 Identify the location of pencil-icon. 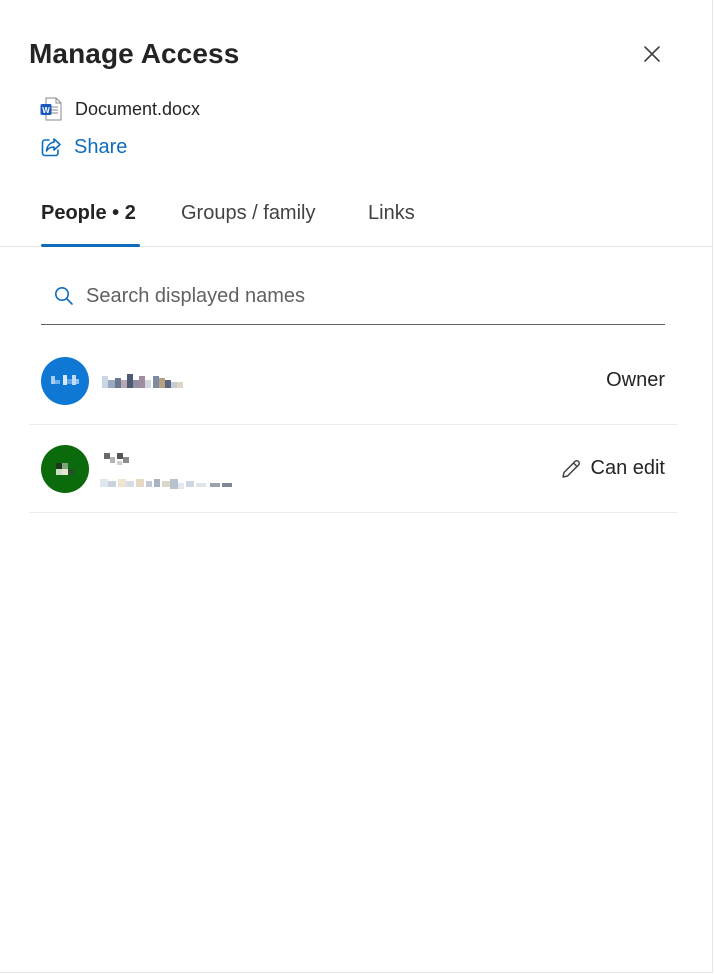
(571, 469).